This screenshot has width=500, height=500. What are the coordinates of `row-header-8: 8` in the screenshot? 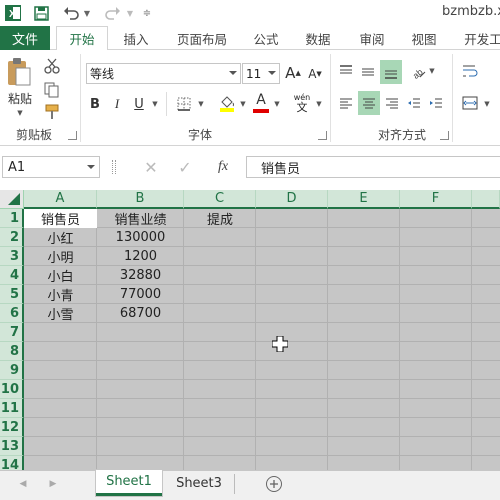 It's located at (12, 351).